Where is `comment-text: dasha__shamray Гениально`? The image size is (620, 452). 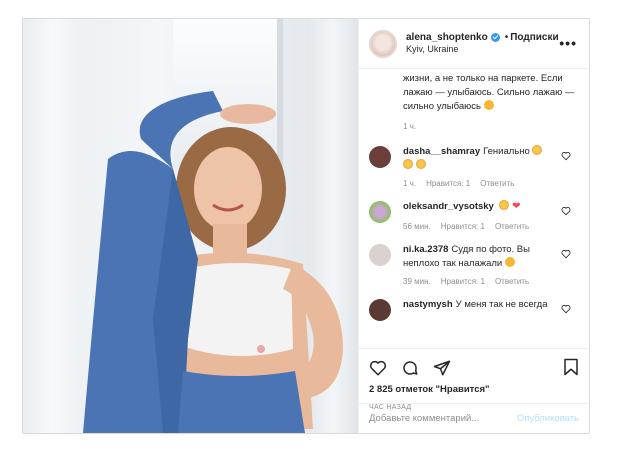 comment-text: dasha__shamray Гениально is located at coordinates (483, 158).